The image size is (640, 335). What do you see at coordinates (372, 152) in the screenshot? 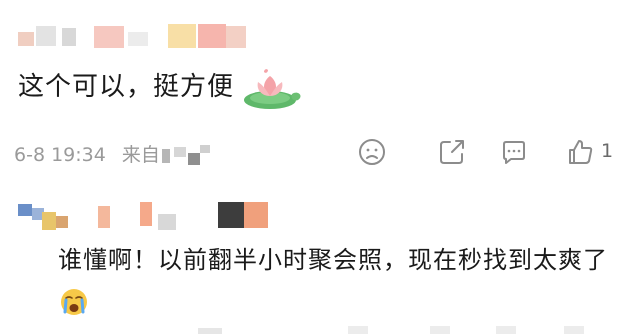
I see `sad-face-icon` at bounding box center [372, 152].